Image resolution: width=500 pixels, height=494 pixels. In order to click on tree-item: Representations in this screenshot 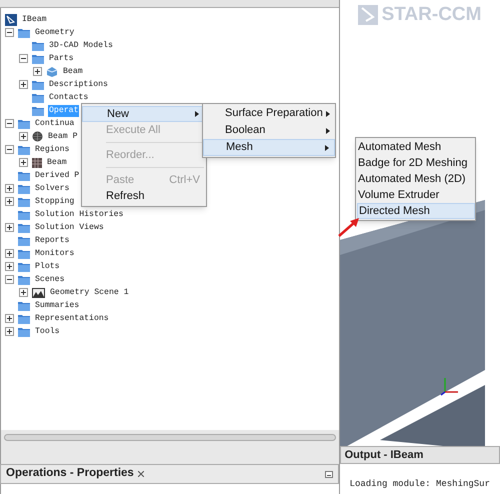, I will do `click(72, 318)`.